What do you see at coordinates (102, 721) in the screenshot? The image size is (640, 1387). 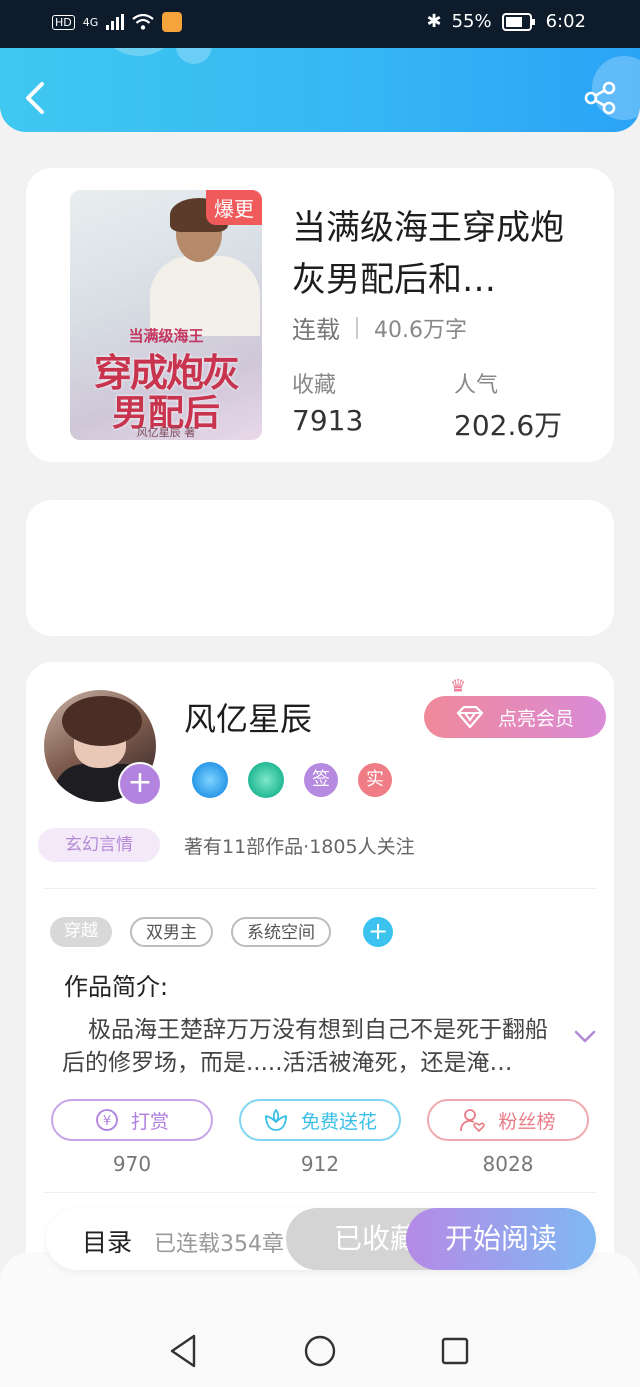 I see `avatar-art` at bounding box center [102, 721].